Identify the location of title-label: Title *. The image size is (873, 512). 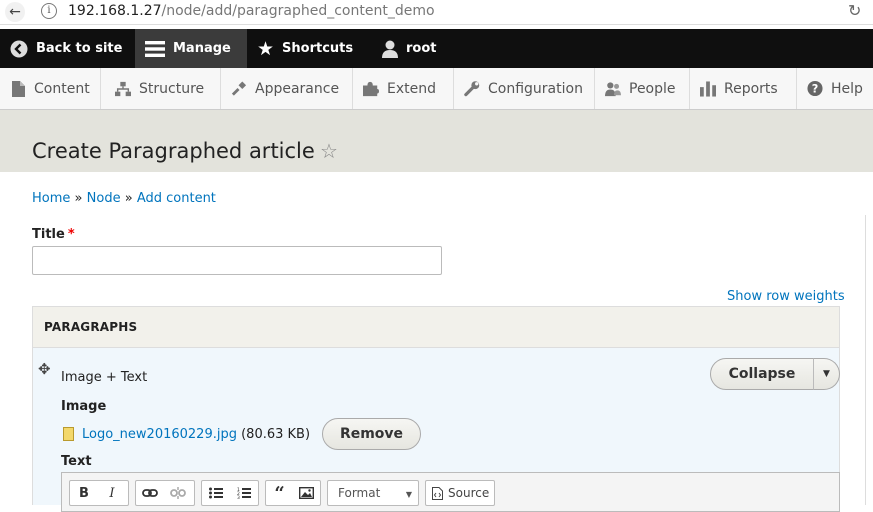
(53, 234).